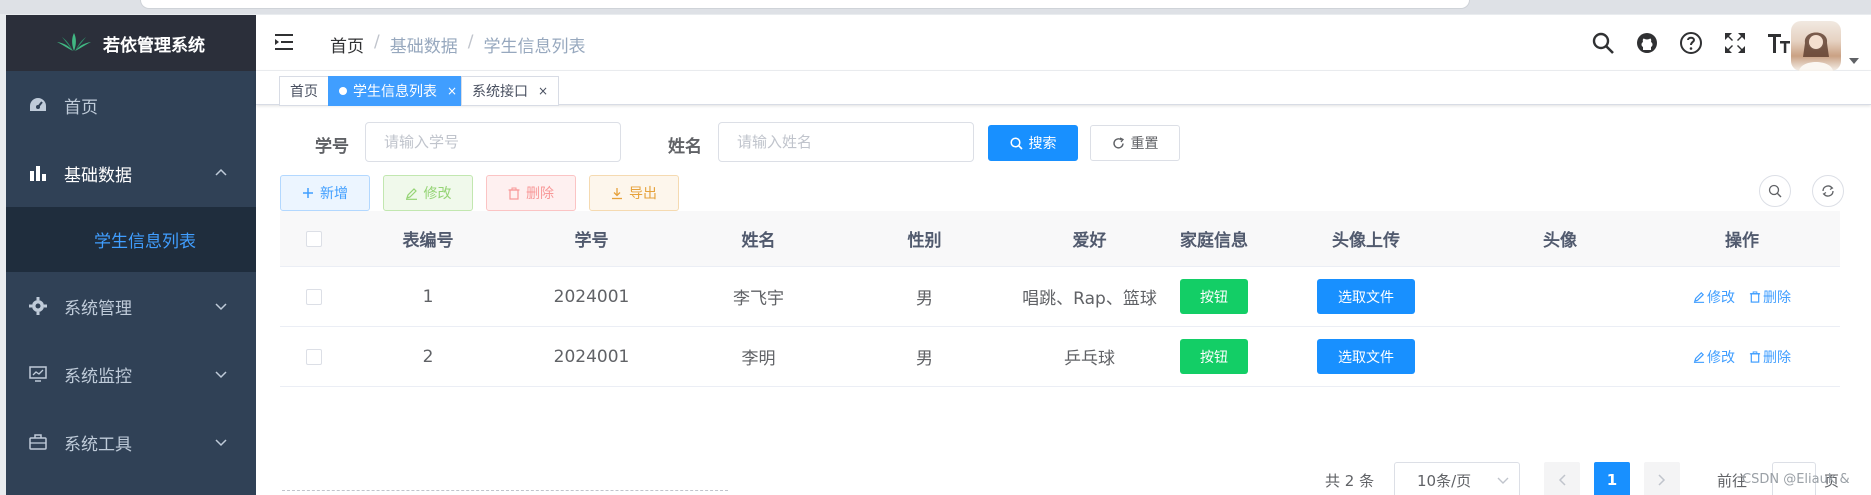 The image size is (1871, 495). I want to click on logo: 若依管理系统, so click(131, 43).